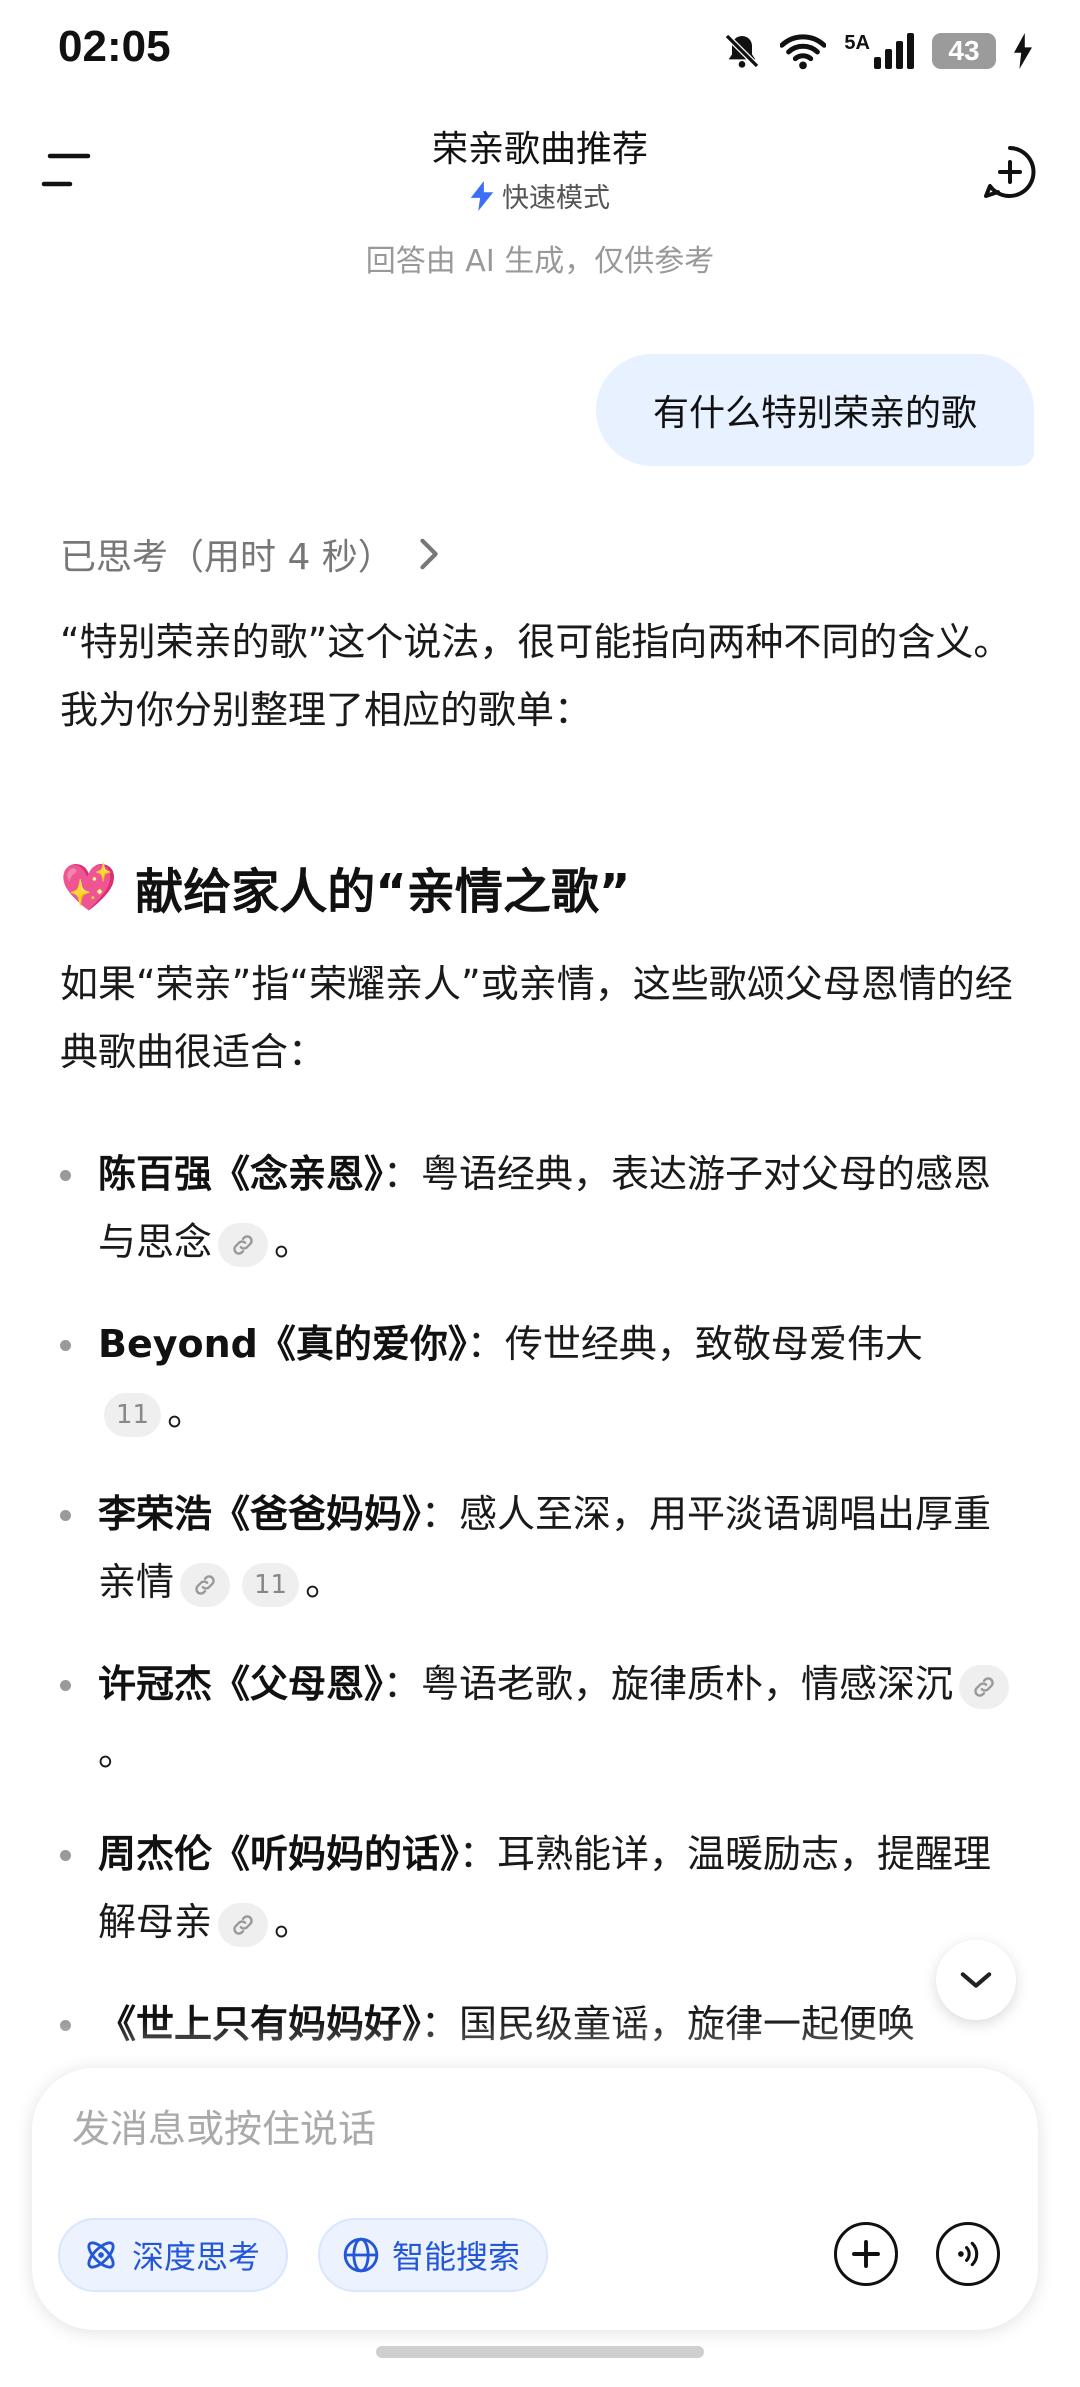  Describe the element at coordinates (482, 195) in the screenshot. I see `lightning-icon` at that location.